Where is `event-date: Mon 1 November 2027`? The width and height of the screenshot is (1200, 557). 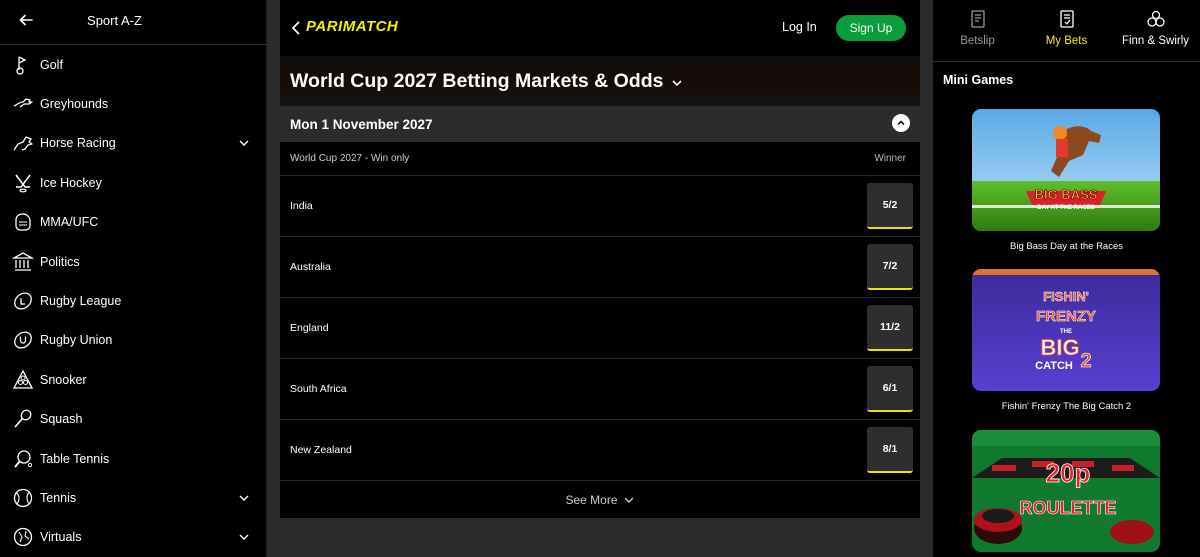
event-date: Mon 1 November 2027 is located at coordinates (361, 124).